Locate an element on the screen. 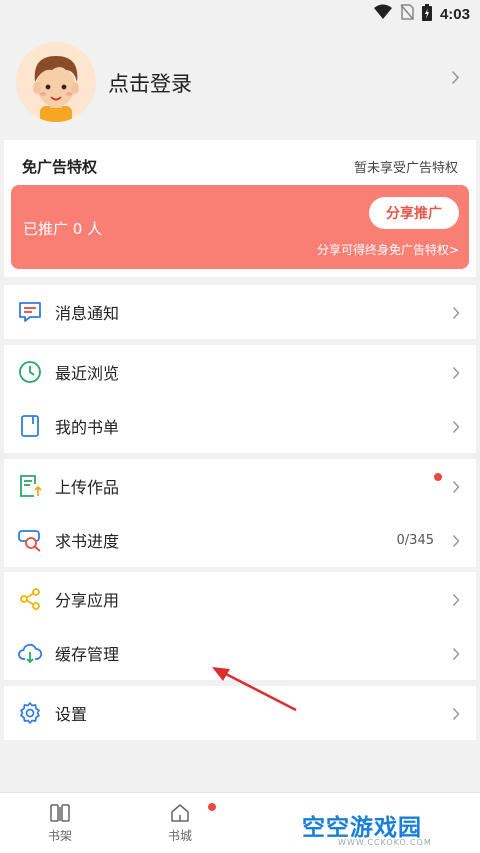 This screenshot has height=853, width=480. menu-group-works: 上传作品 求书进度 0/345 is located at coordinates (240, 513).